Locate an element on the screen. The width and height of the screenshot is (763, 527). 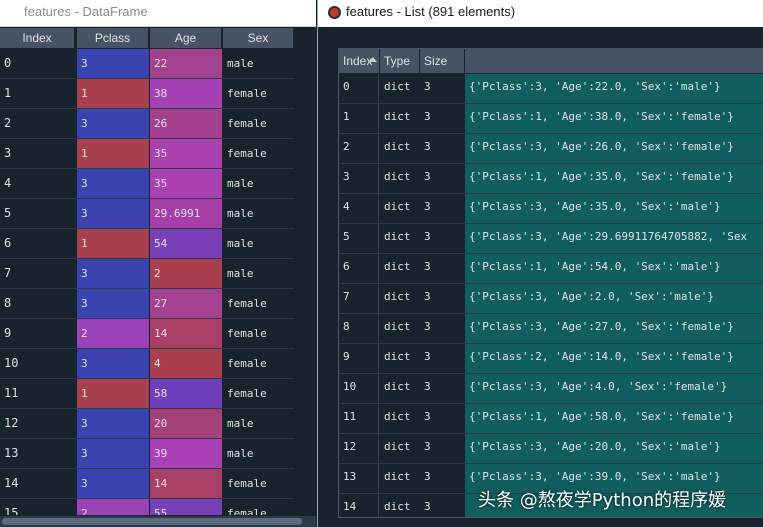
table-row: 15 2 55 female is located at coordinates (158, 507).